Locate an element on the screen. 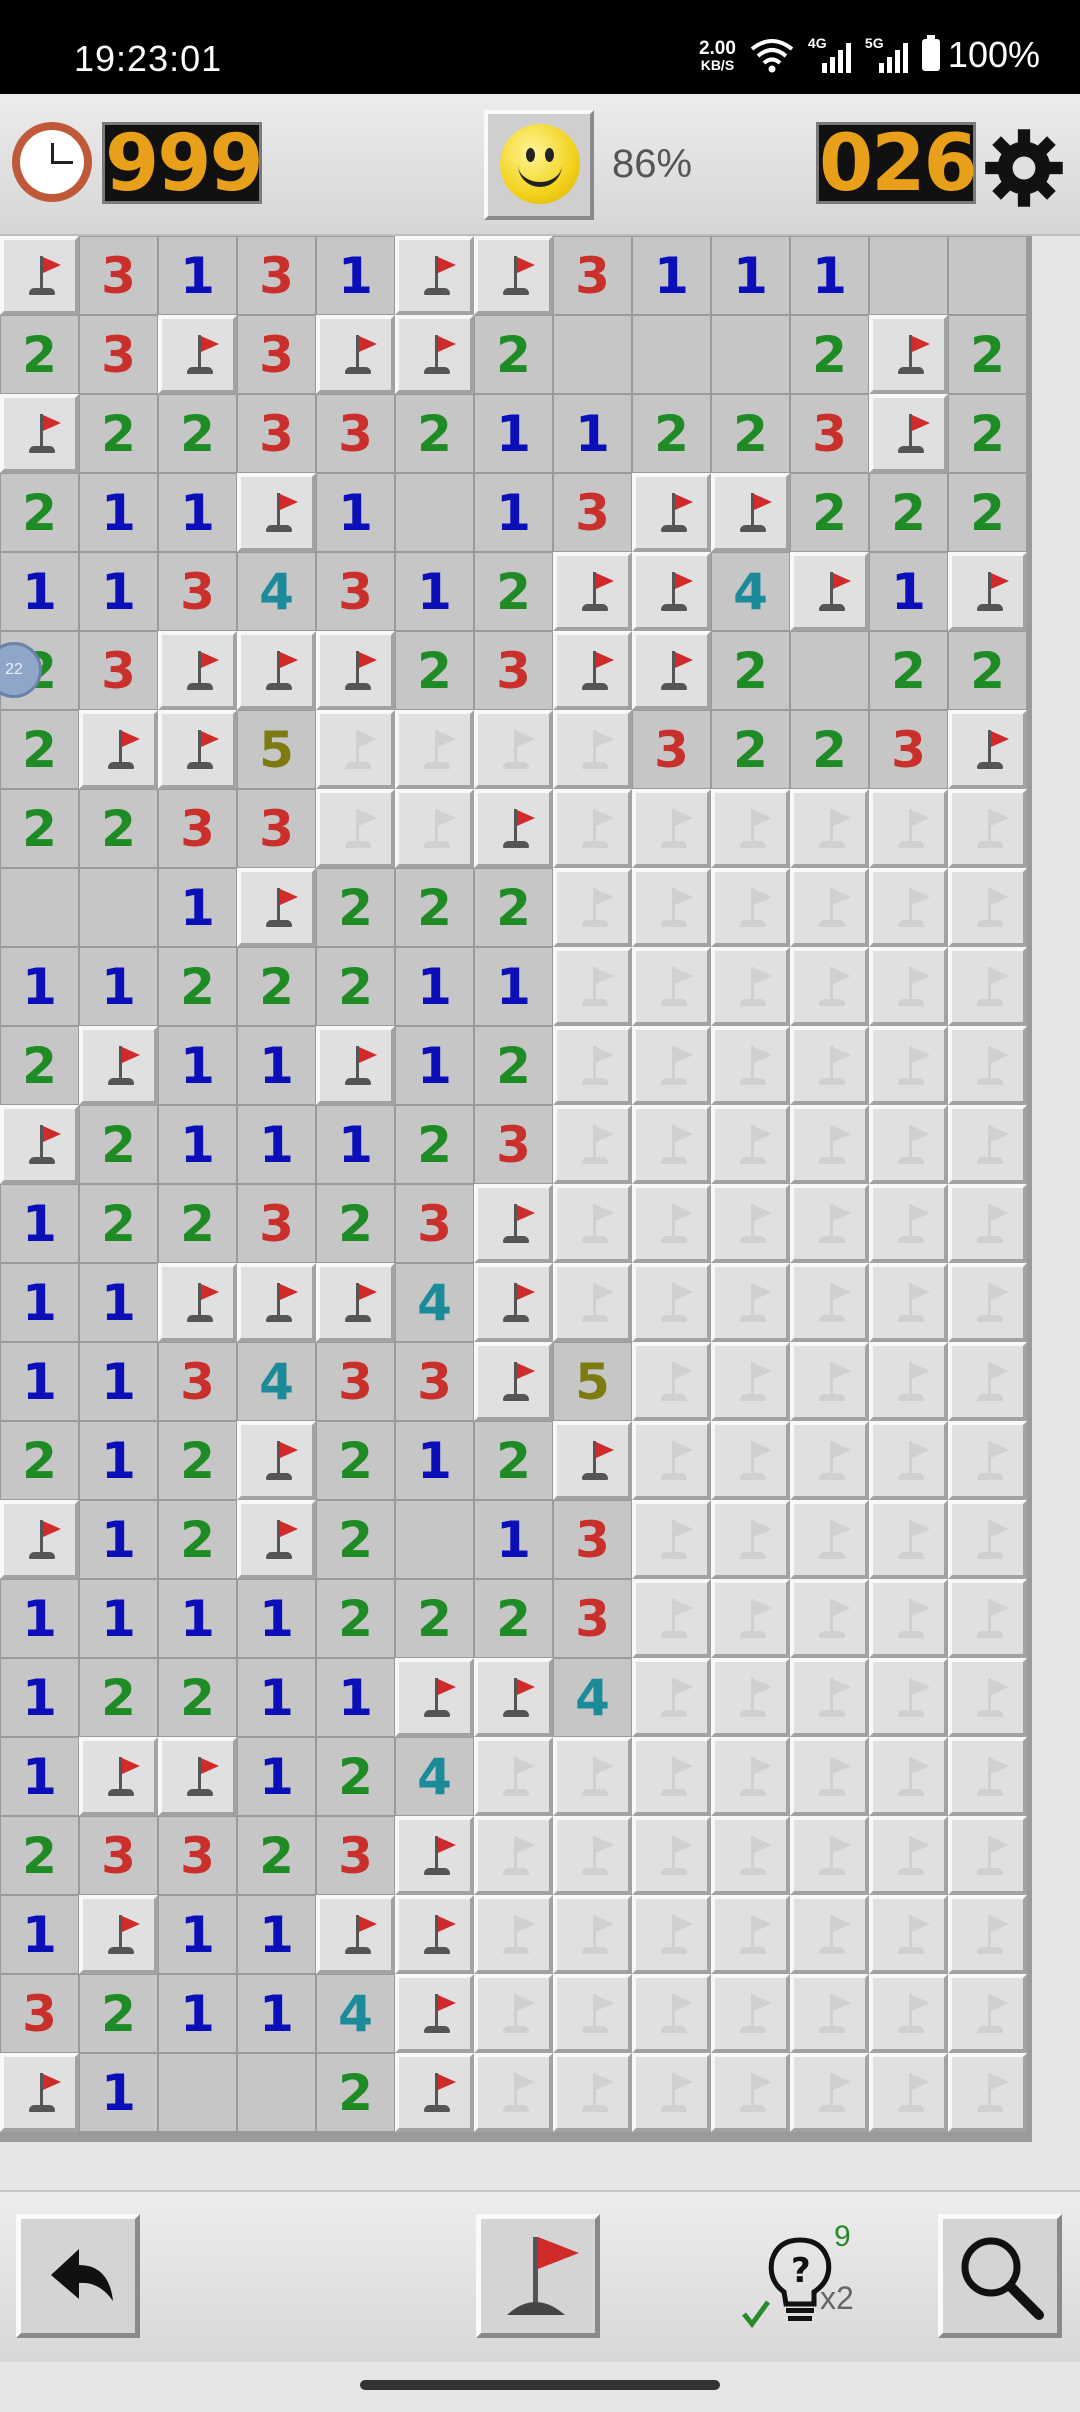 Image resolution: width=1080 pixels, height=2412 pixels. home-indicator is located at coordinates (540, 2385).